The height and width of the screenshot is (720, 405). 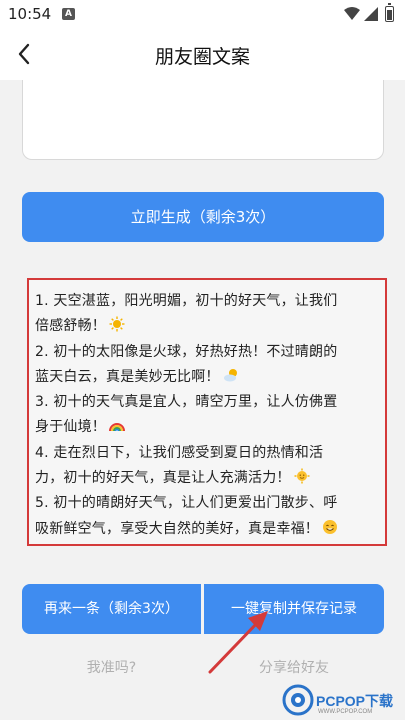 What do you see at coordinates (203, 217) in the screenshot?
I see `generate-button: 立即生成（剩余3次）` at bounding box center [203, 217].